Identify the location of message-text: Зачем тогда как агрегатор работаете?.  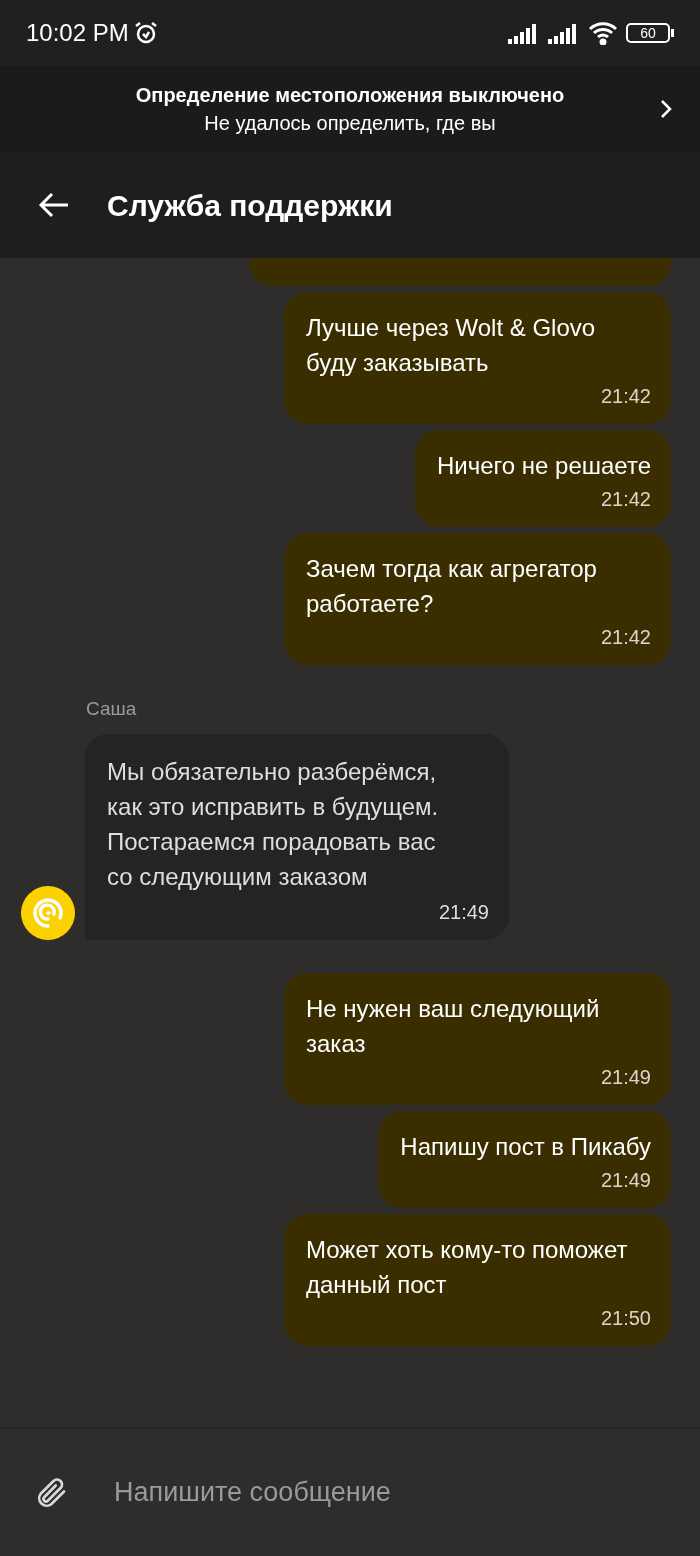
(452, 586).